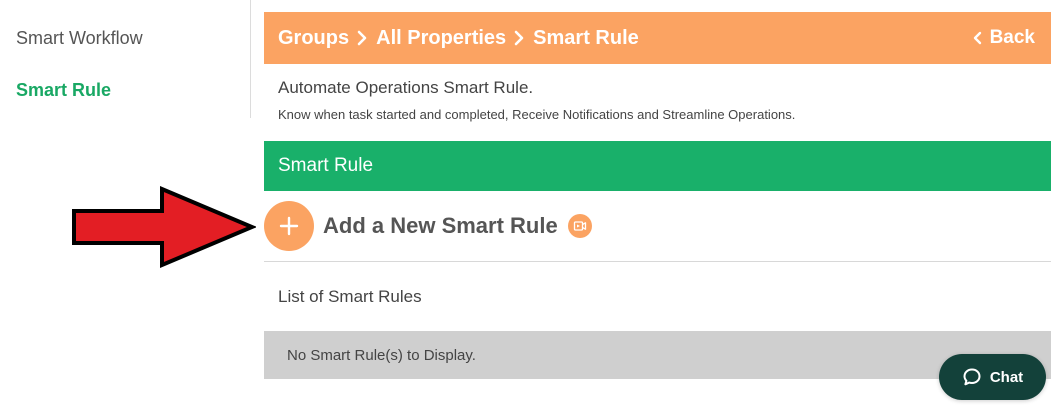 The width and height of the screenshot is (1057, 409). I want to click on section-header: Smart Rule, so click(657, 166).